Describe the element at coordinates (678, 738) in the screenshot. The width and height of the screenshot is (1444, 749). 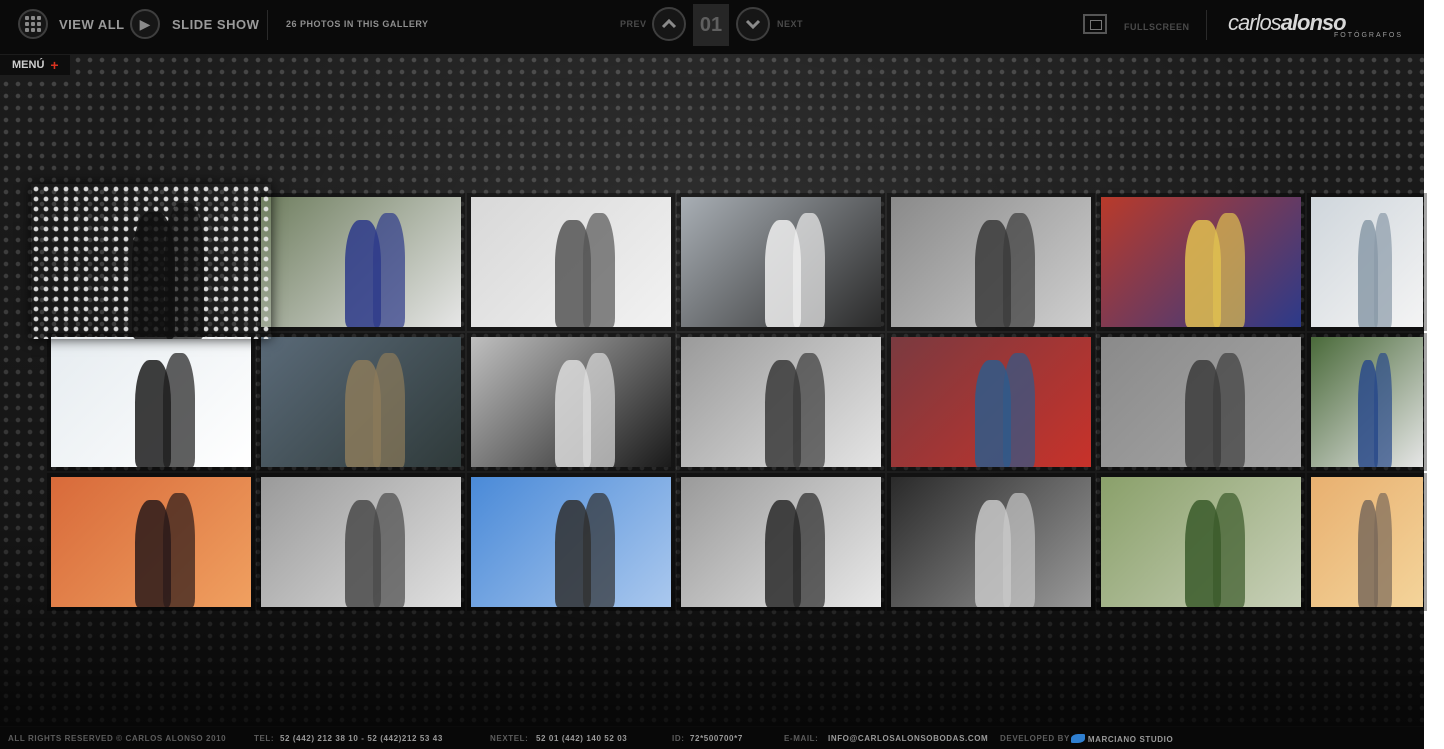
I see `id-label: ID:` at that location.